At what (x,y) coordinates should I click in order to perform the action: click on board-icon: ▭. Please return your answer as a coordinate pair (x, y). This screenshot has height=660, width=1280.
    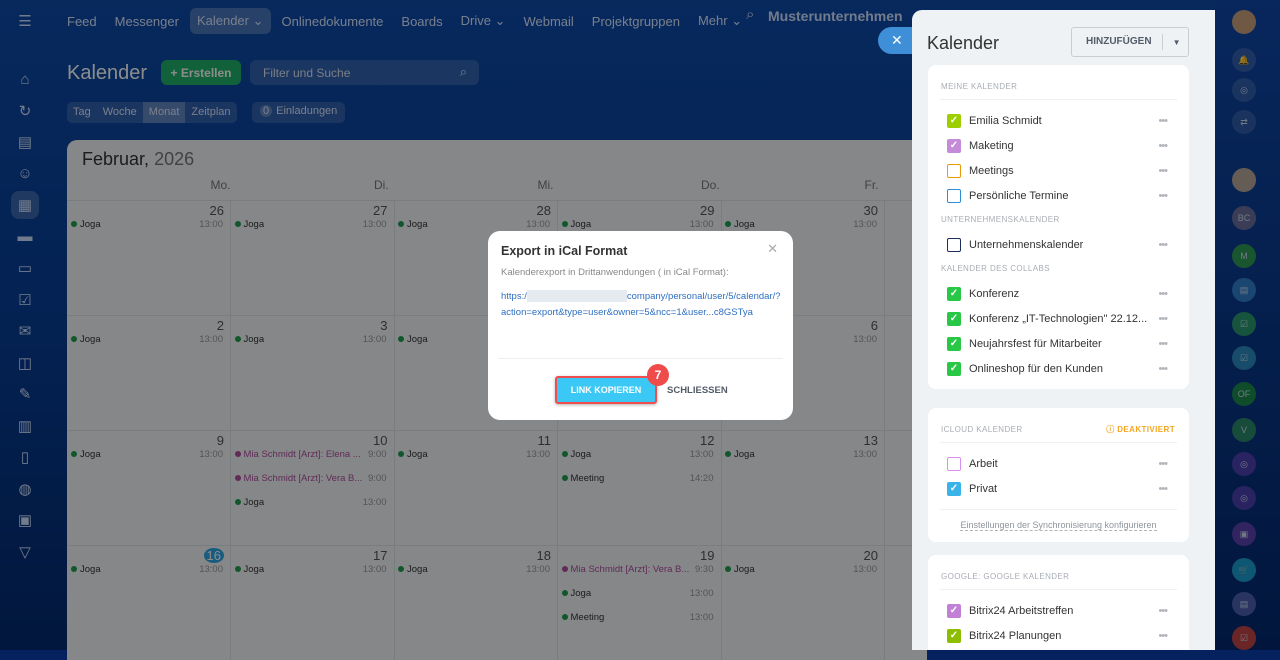
    Looking at the image, I should click on (25, 268).